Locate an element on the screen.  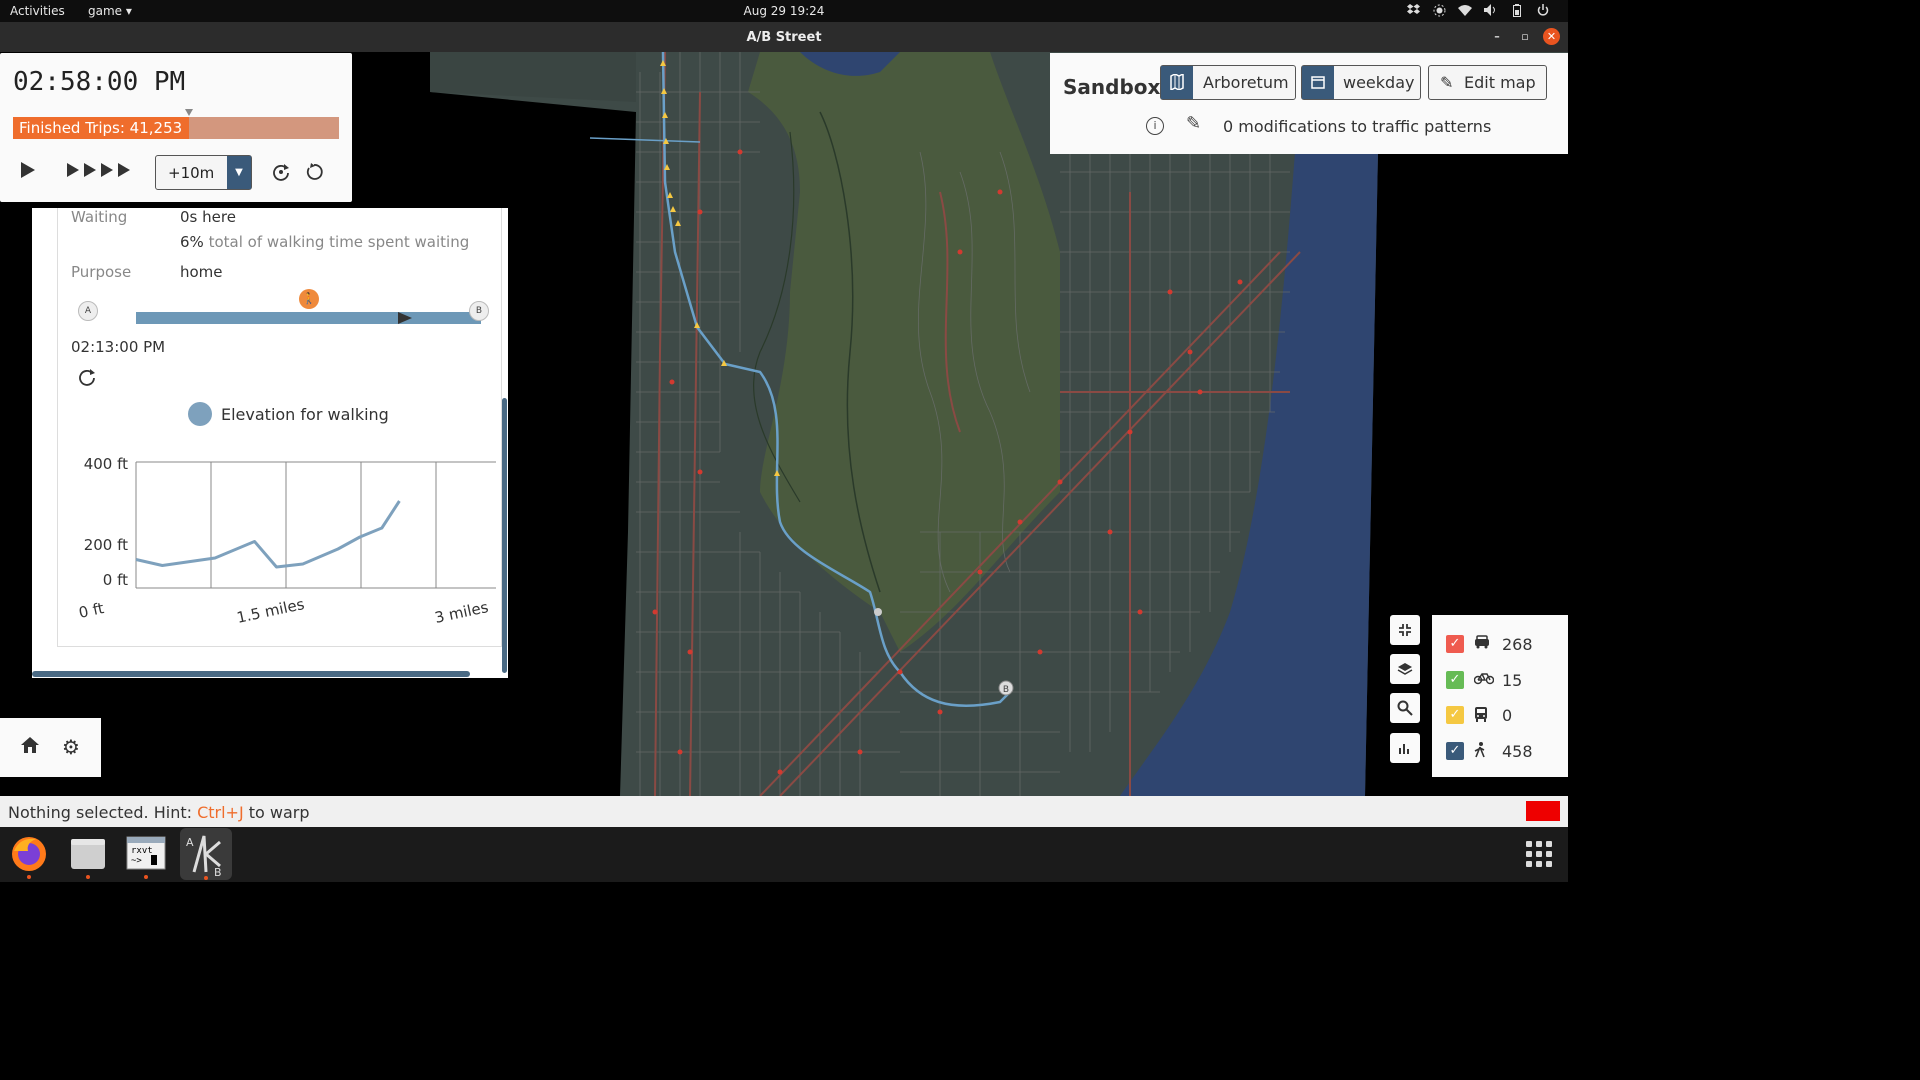
status-hint: Nothing selected. Hint: Ctrl+J to warp is located at coordinates (159, 812).